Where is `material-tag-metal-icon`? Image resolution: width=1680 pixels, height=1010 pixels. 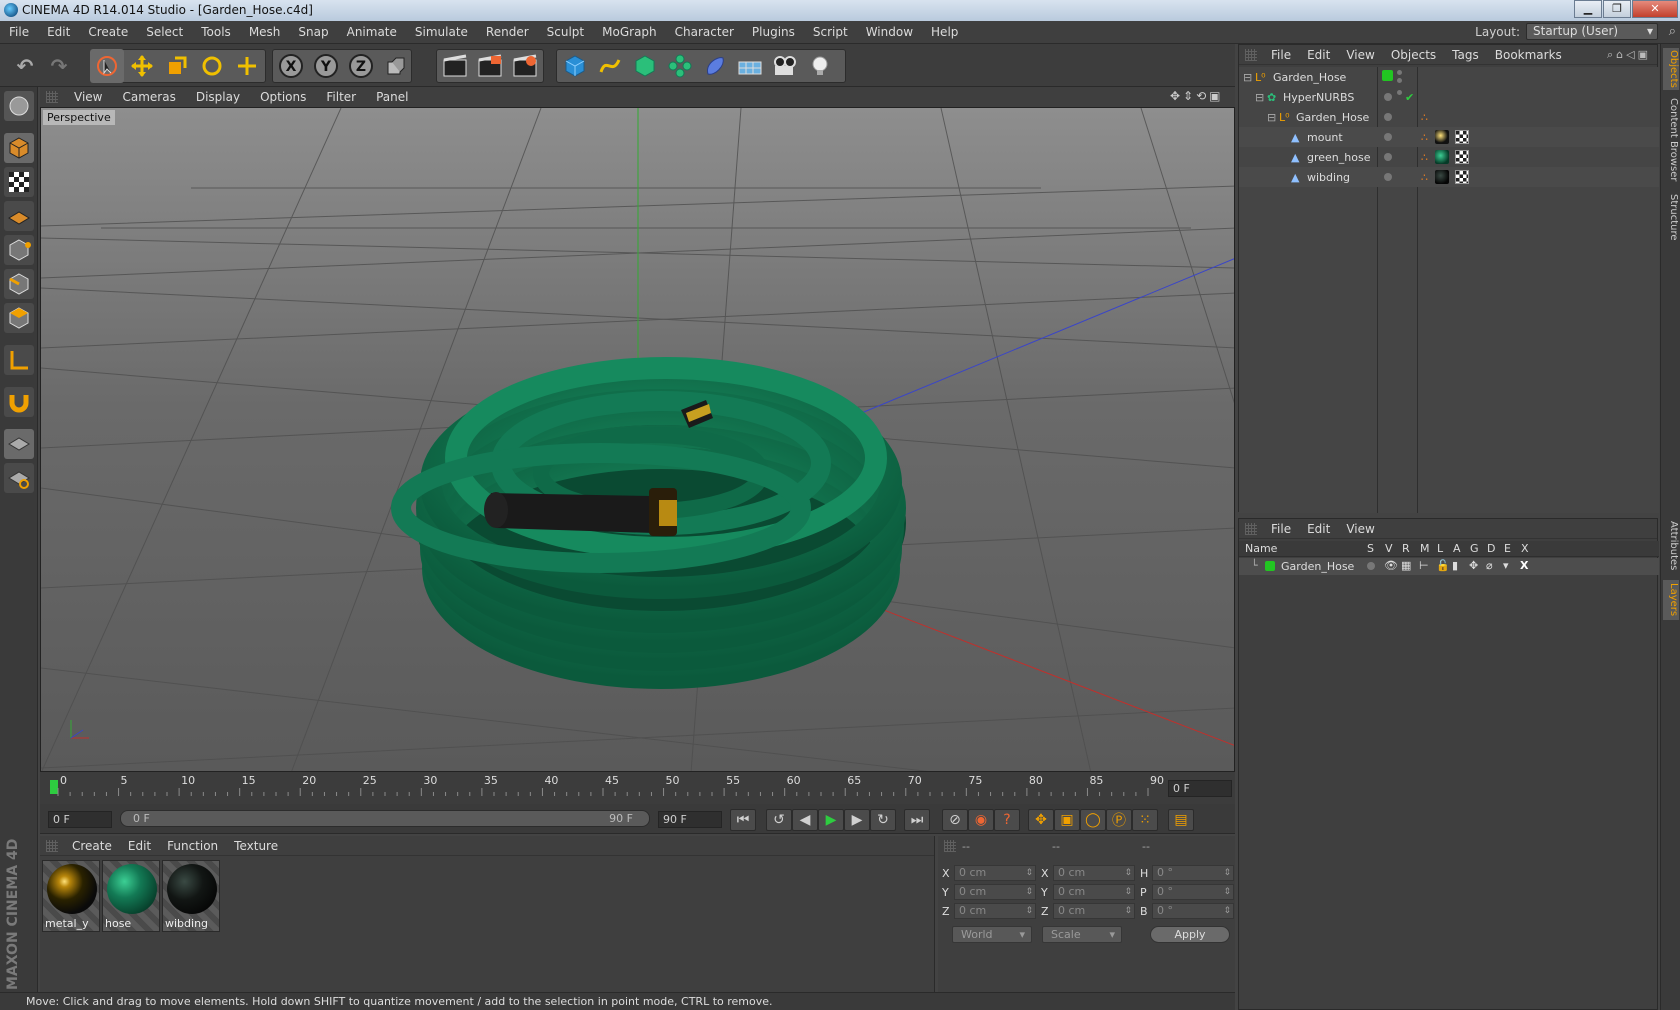
material-tag-metal-icon is located at coordinates (1442, 137).